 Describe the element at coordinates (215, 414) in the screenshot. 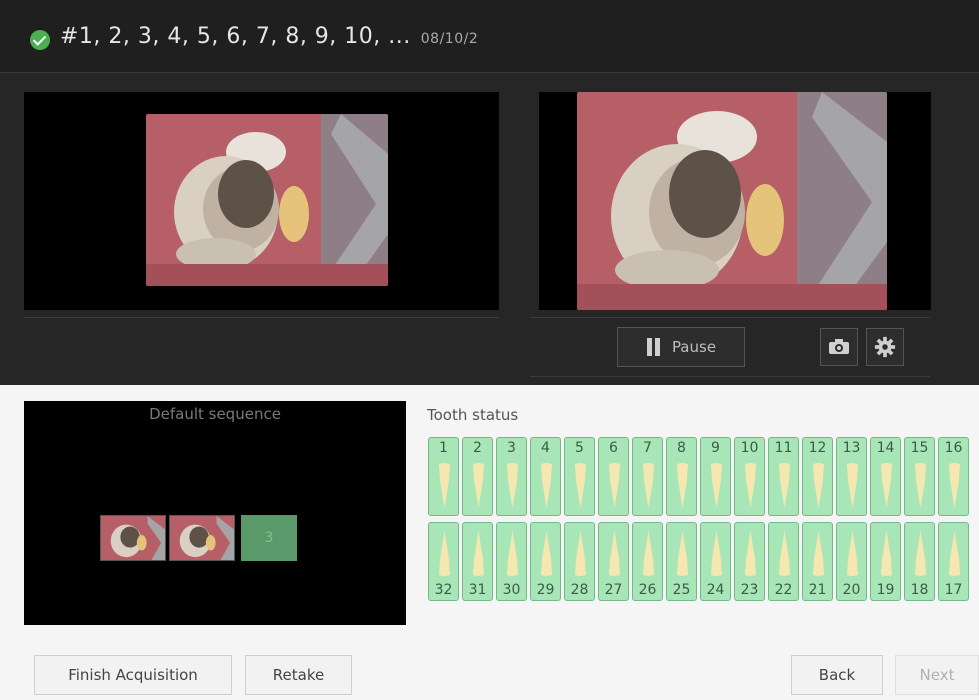

I see `sequence-title: Default sequence` at that location.